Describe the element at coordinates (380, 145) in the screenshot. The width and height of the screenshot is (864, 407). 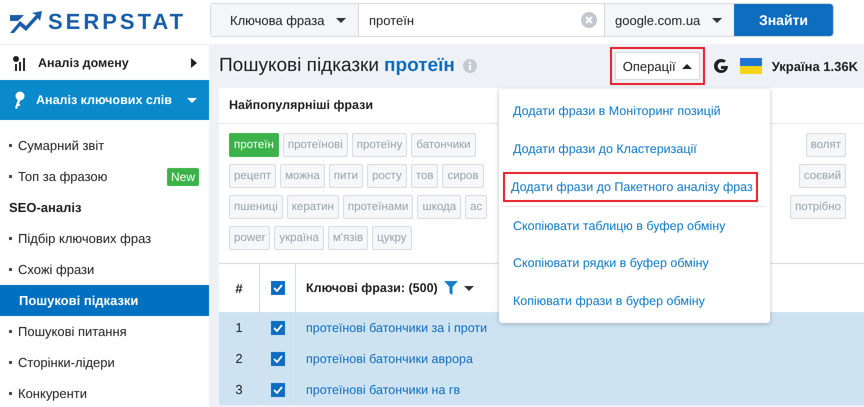
I see `phrase-tag: протеїну` at that location.